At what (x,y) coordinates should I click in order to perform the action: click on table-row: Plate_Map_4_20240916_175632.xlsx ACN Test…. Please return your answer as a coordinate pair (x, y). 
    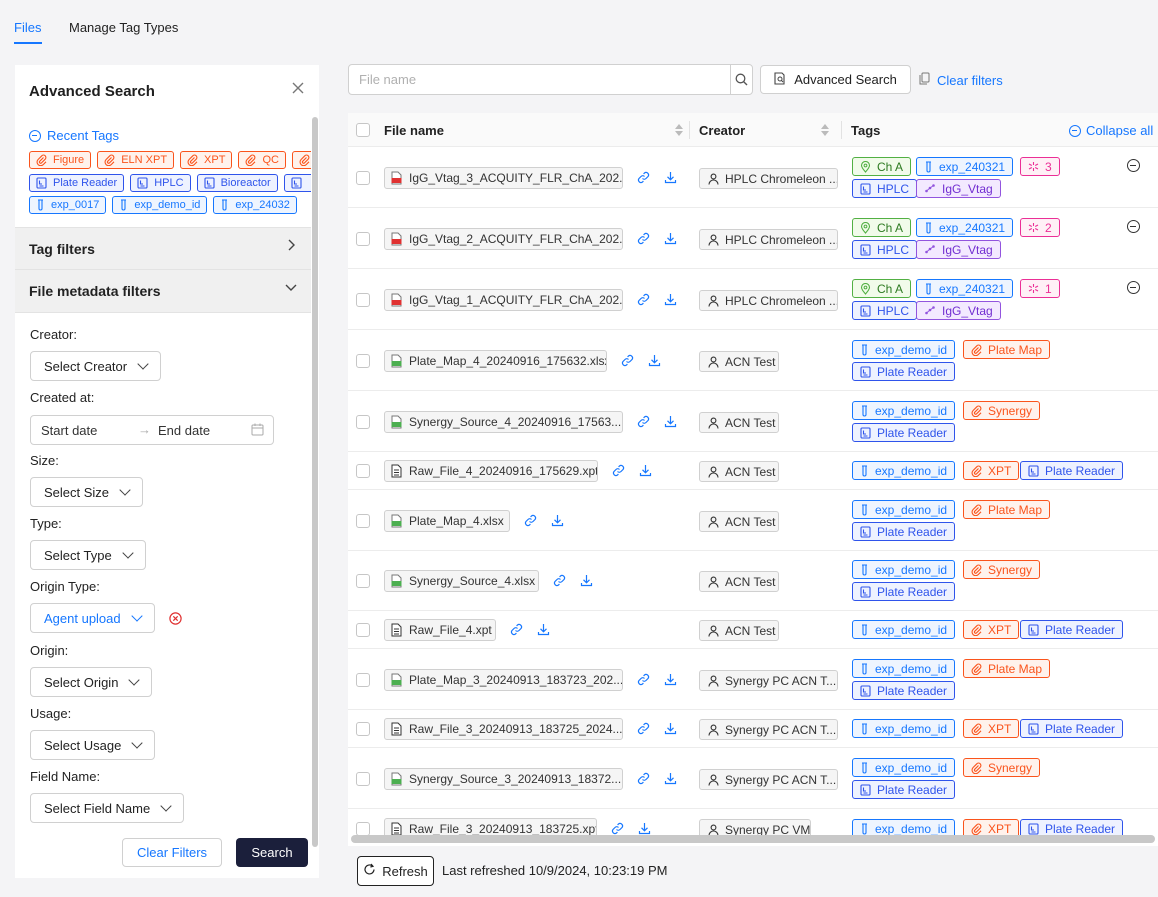
    Looking at the image, I should click on (753, 360).